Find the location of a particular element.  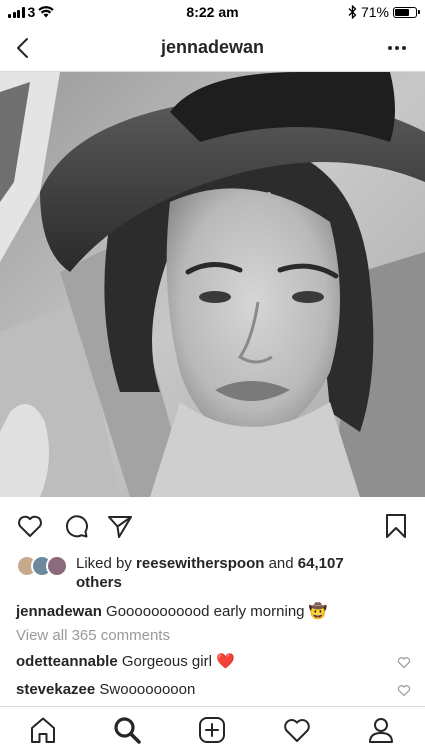

bluetooth-icon is located at coordinates (352, 12).